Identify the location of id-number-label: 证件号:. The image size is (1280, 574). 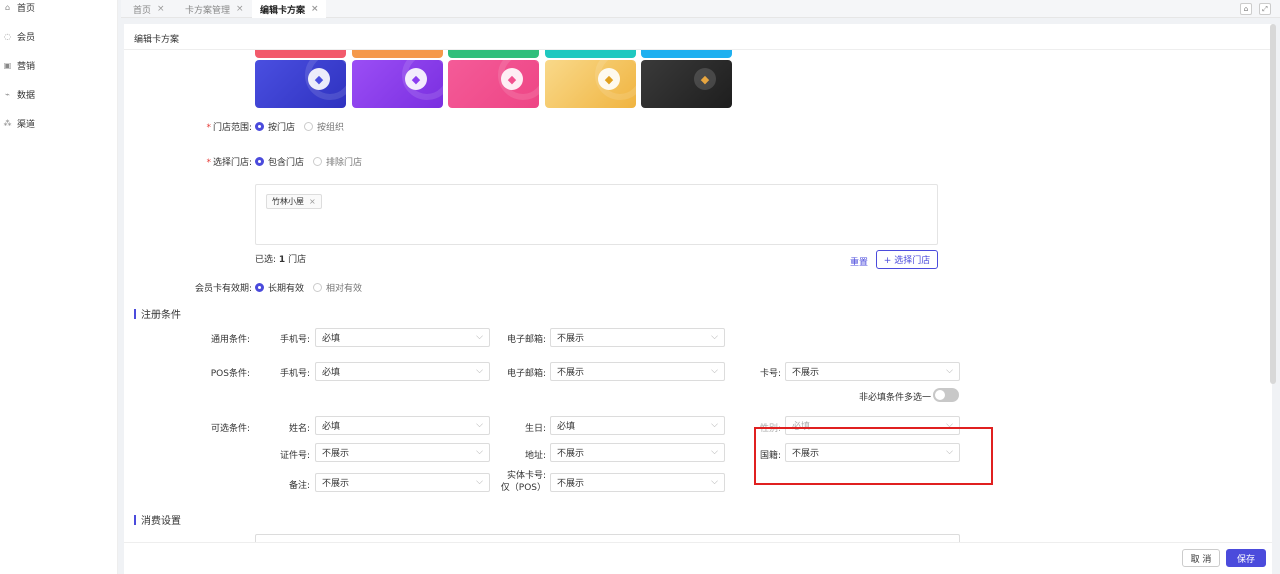
(294, 456).